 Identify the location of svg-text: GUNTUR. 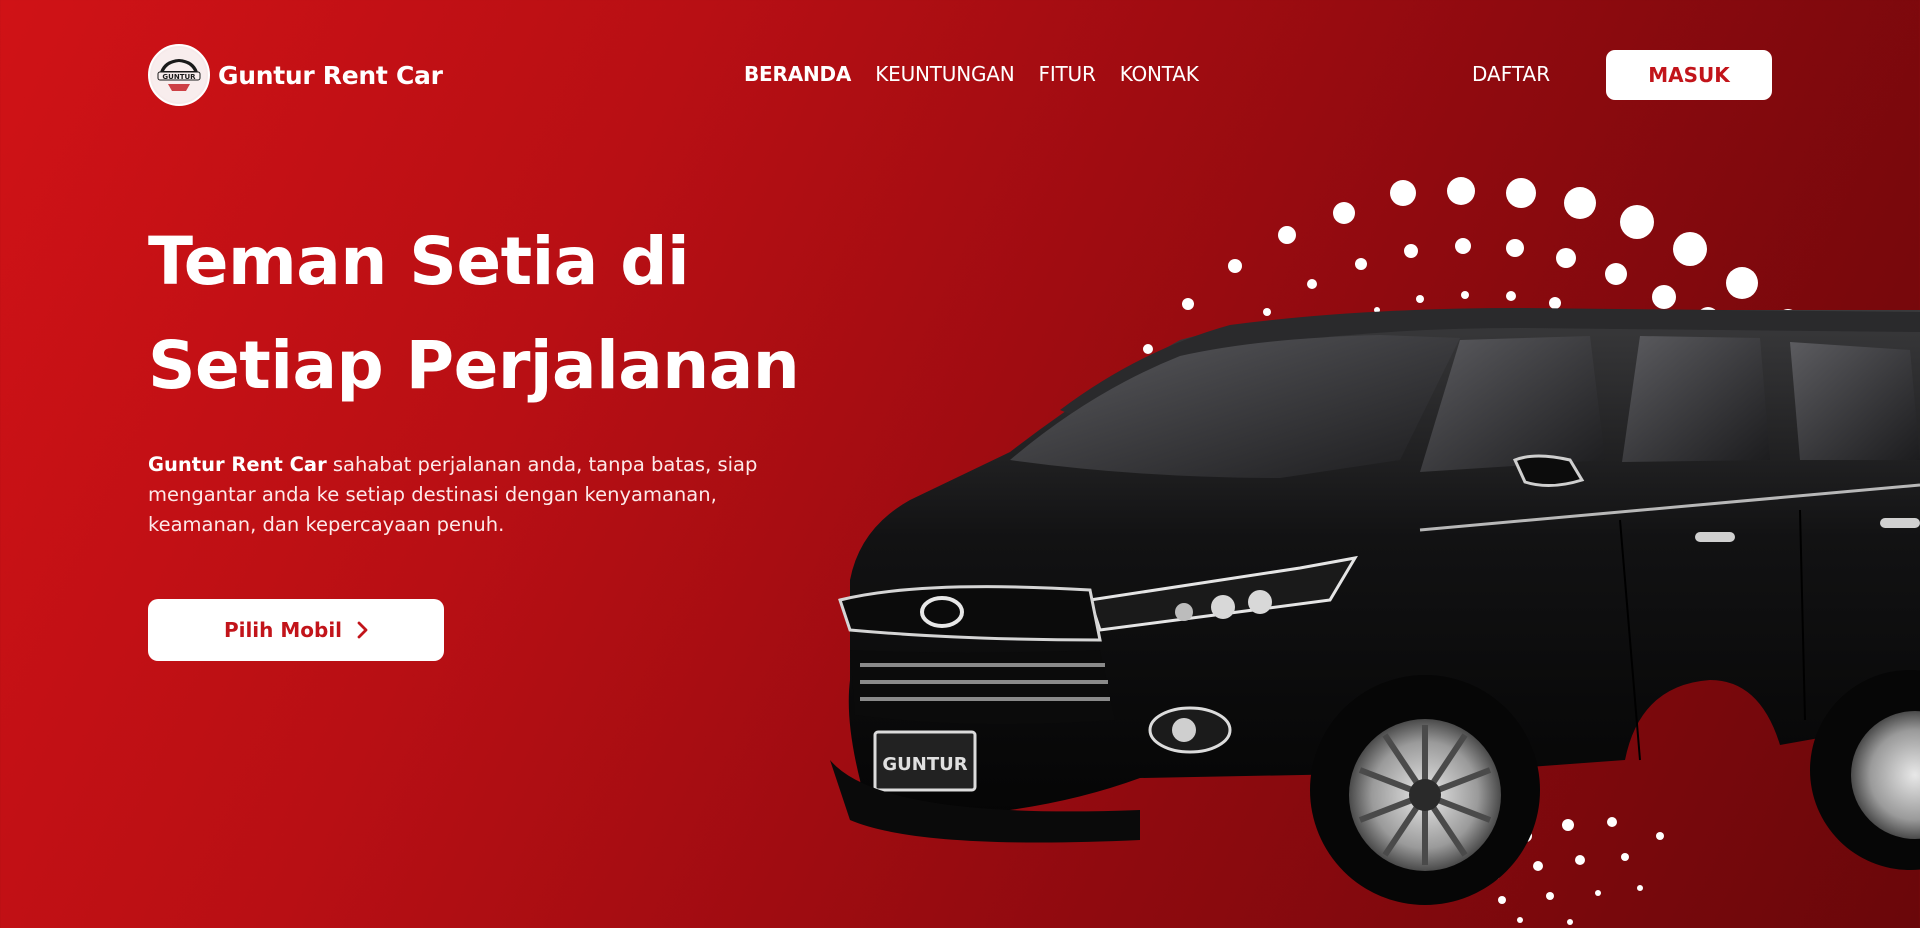
(179, 77).